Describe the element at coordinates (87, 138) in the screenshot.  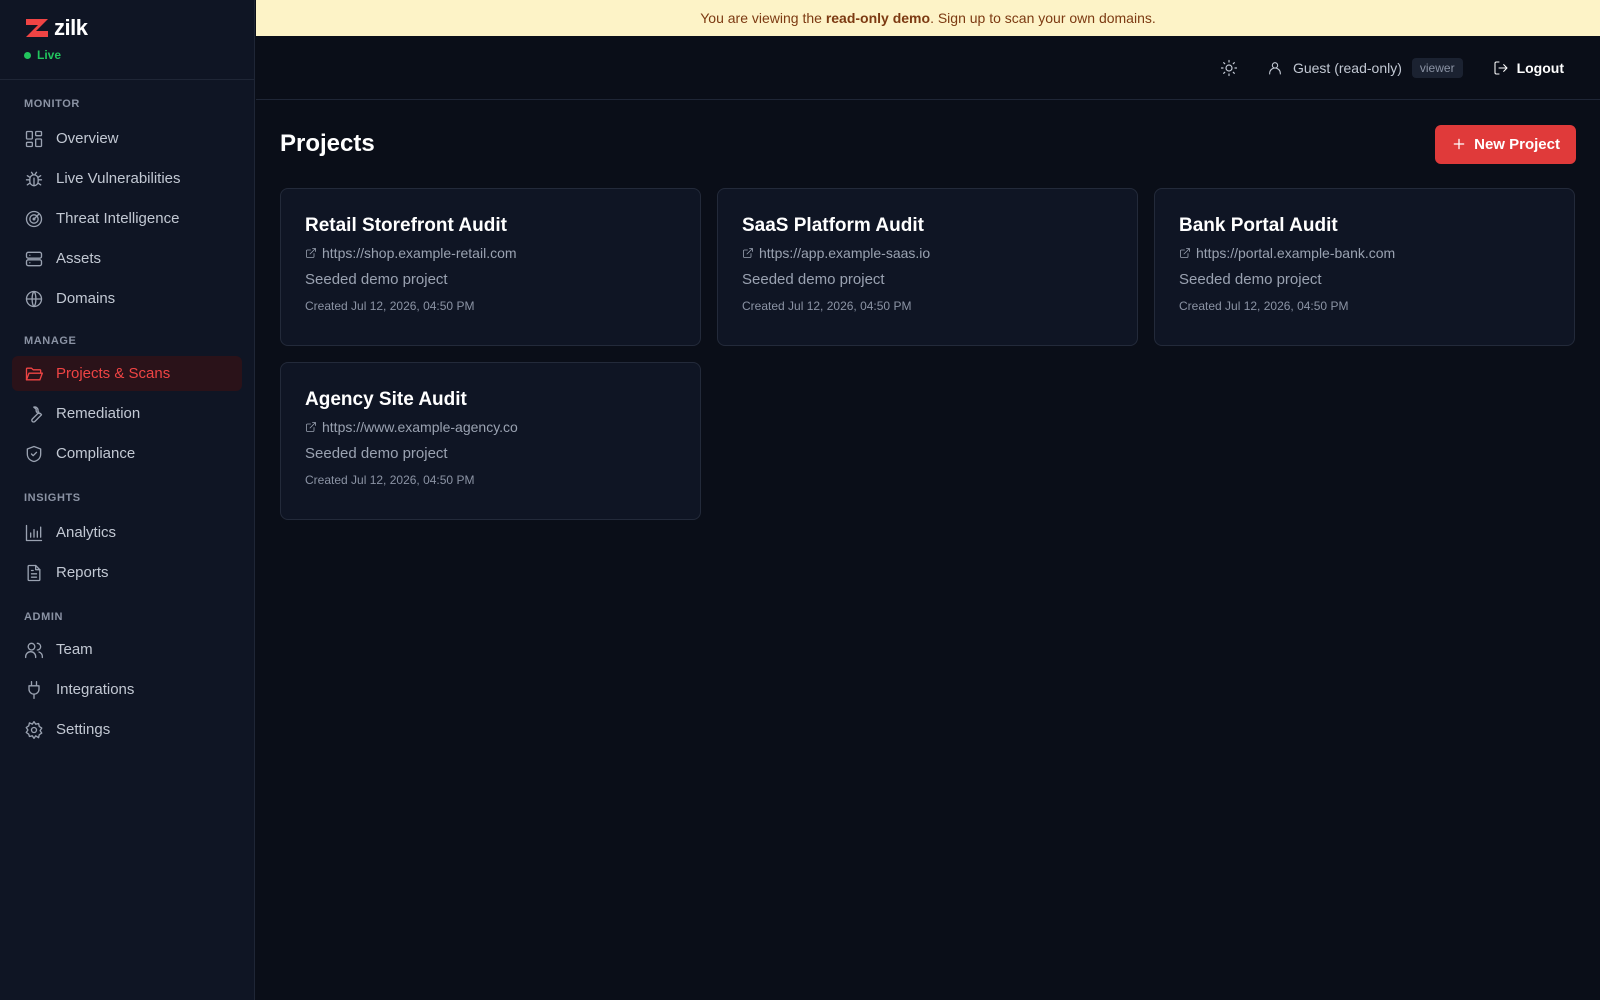
I see `sidebar-item-label: Overview` at that location.